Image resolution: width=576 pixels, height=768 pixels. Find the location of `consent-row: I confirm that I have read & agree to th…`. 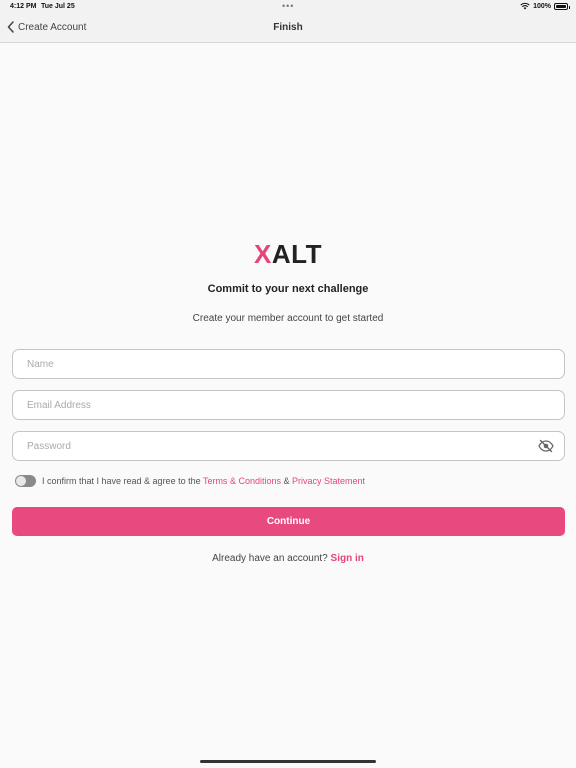

consent-row: I confirm that I have read & agree to th… is located at coordinates (190, 481).